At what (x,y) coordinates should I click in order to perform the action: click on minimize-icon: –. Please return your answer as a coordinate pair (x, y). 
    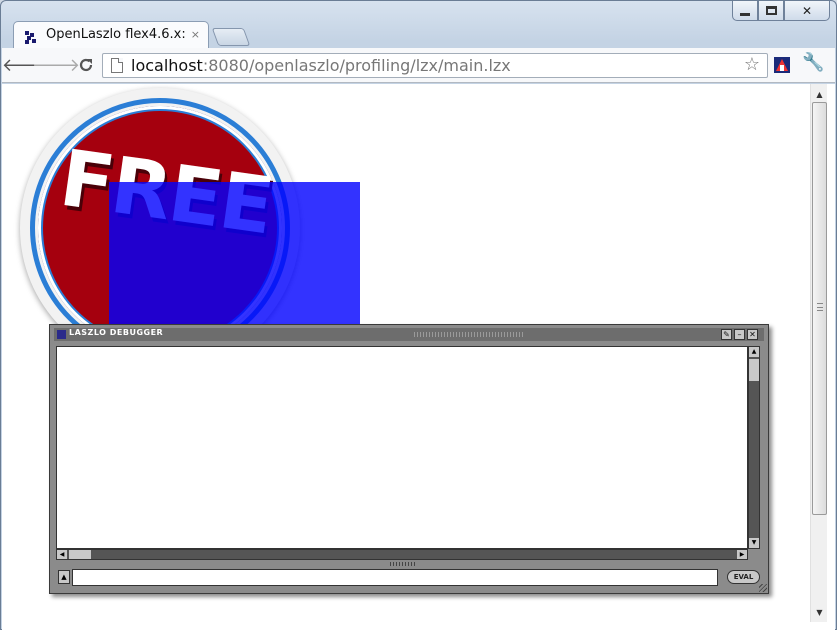
    Looking at the image, I should click on (739, 334).